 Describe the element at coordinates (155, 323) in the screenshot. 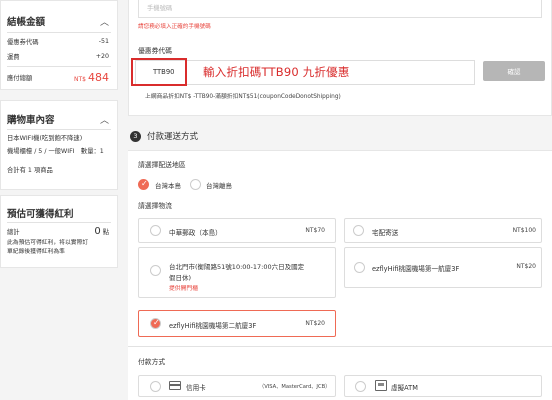

I see `logistics-radio-selected` at that location.